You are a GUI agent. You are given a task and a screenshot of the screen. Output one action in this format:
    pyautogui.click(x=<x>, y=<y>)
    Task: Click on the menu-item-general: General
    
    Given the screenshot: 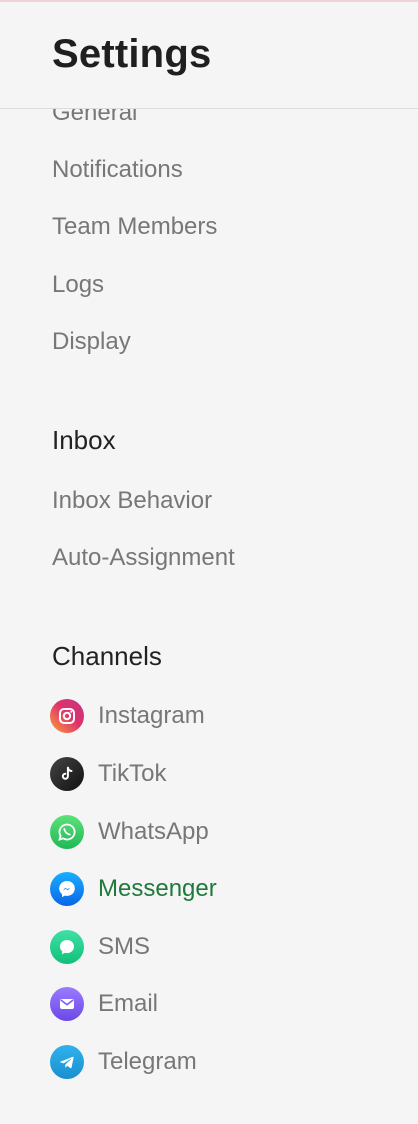 What is the action you would take?
    pyautogui.click(x=94, y=121)
    